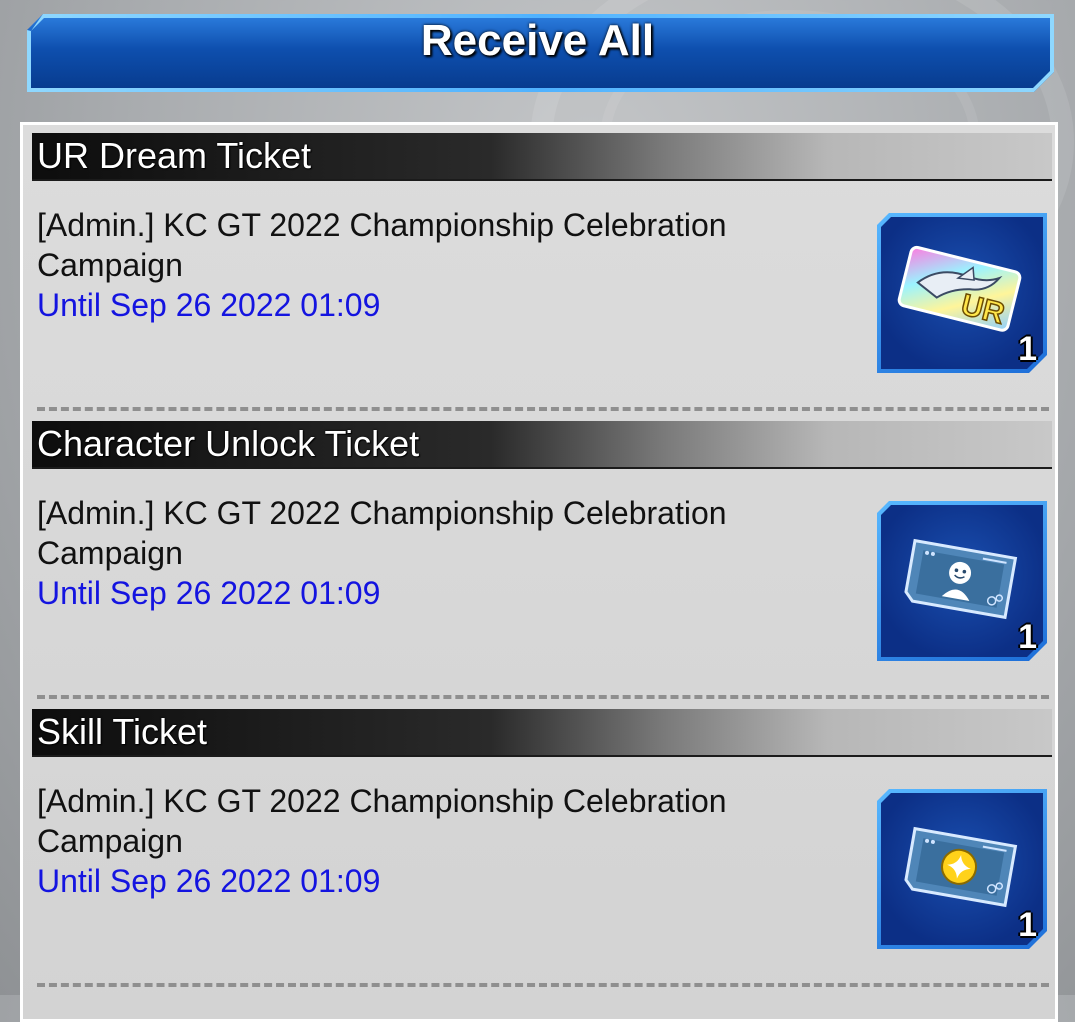 Image resolution: width=1075 pixels, height=1022 pixels. I want to click on item-icon-box: UR 1, so click(962, 293).